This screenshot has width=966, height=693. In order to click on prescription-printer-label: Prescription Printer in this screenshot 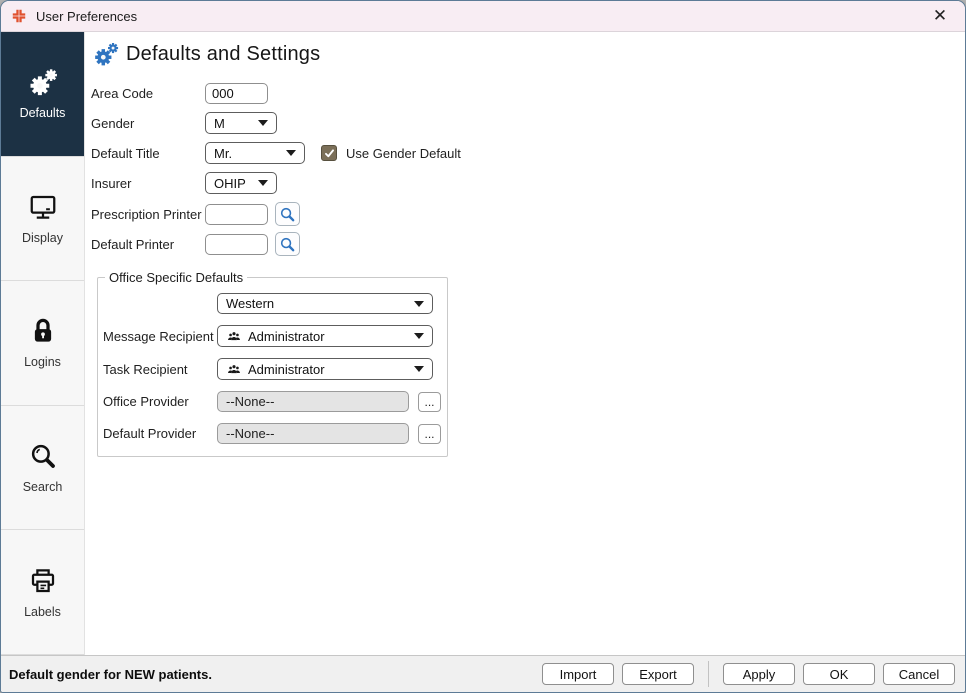, I will do `click(146, 214)`.